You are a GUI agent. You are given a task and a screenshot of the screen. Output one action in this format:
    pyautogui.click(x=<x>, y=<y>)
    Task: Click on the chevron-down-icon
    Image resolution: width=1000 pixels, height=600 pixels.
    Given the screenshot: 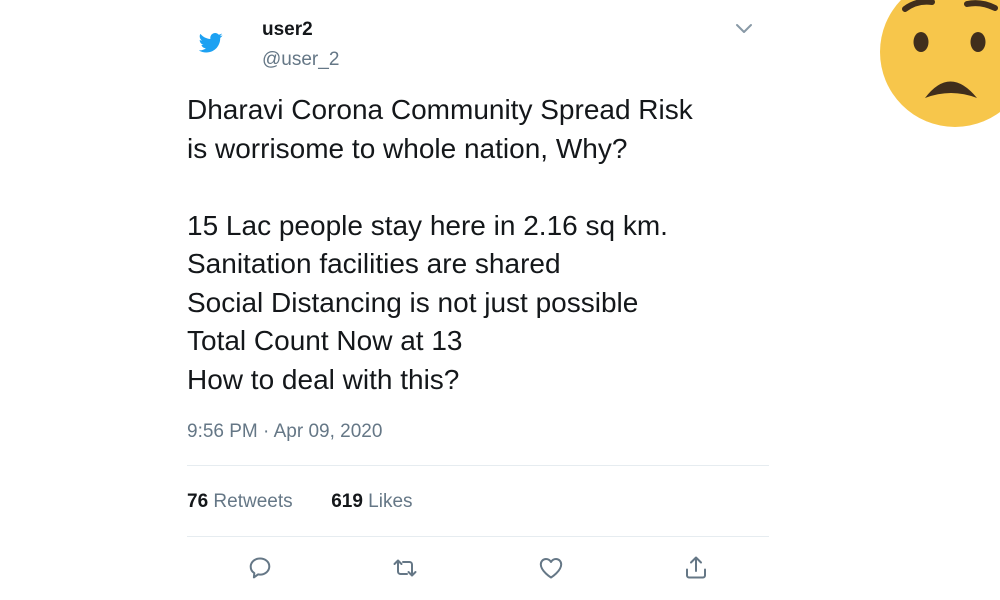 What is the action you would take?
    pyautogui.click(x=744, y=29)
    